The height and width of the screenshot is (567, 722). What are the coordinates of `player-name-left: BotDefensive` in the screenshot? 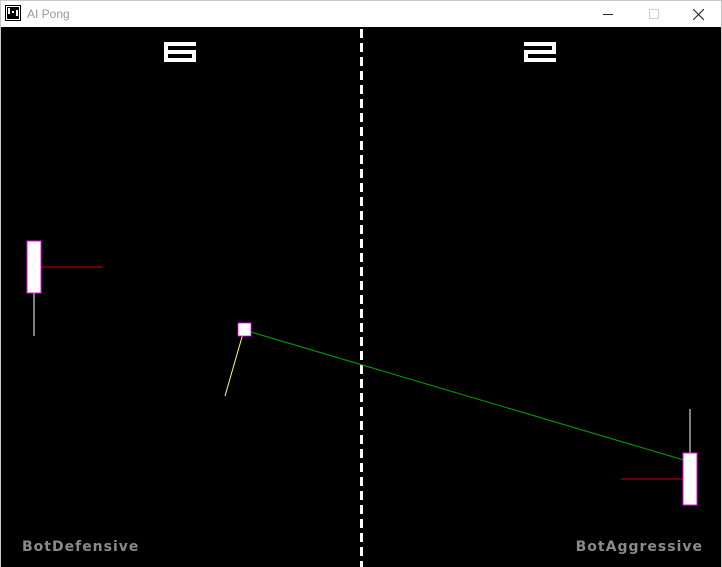 It's located at (81, 547).